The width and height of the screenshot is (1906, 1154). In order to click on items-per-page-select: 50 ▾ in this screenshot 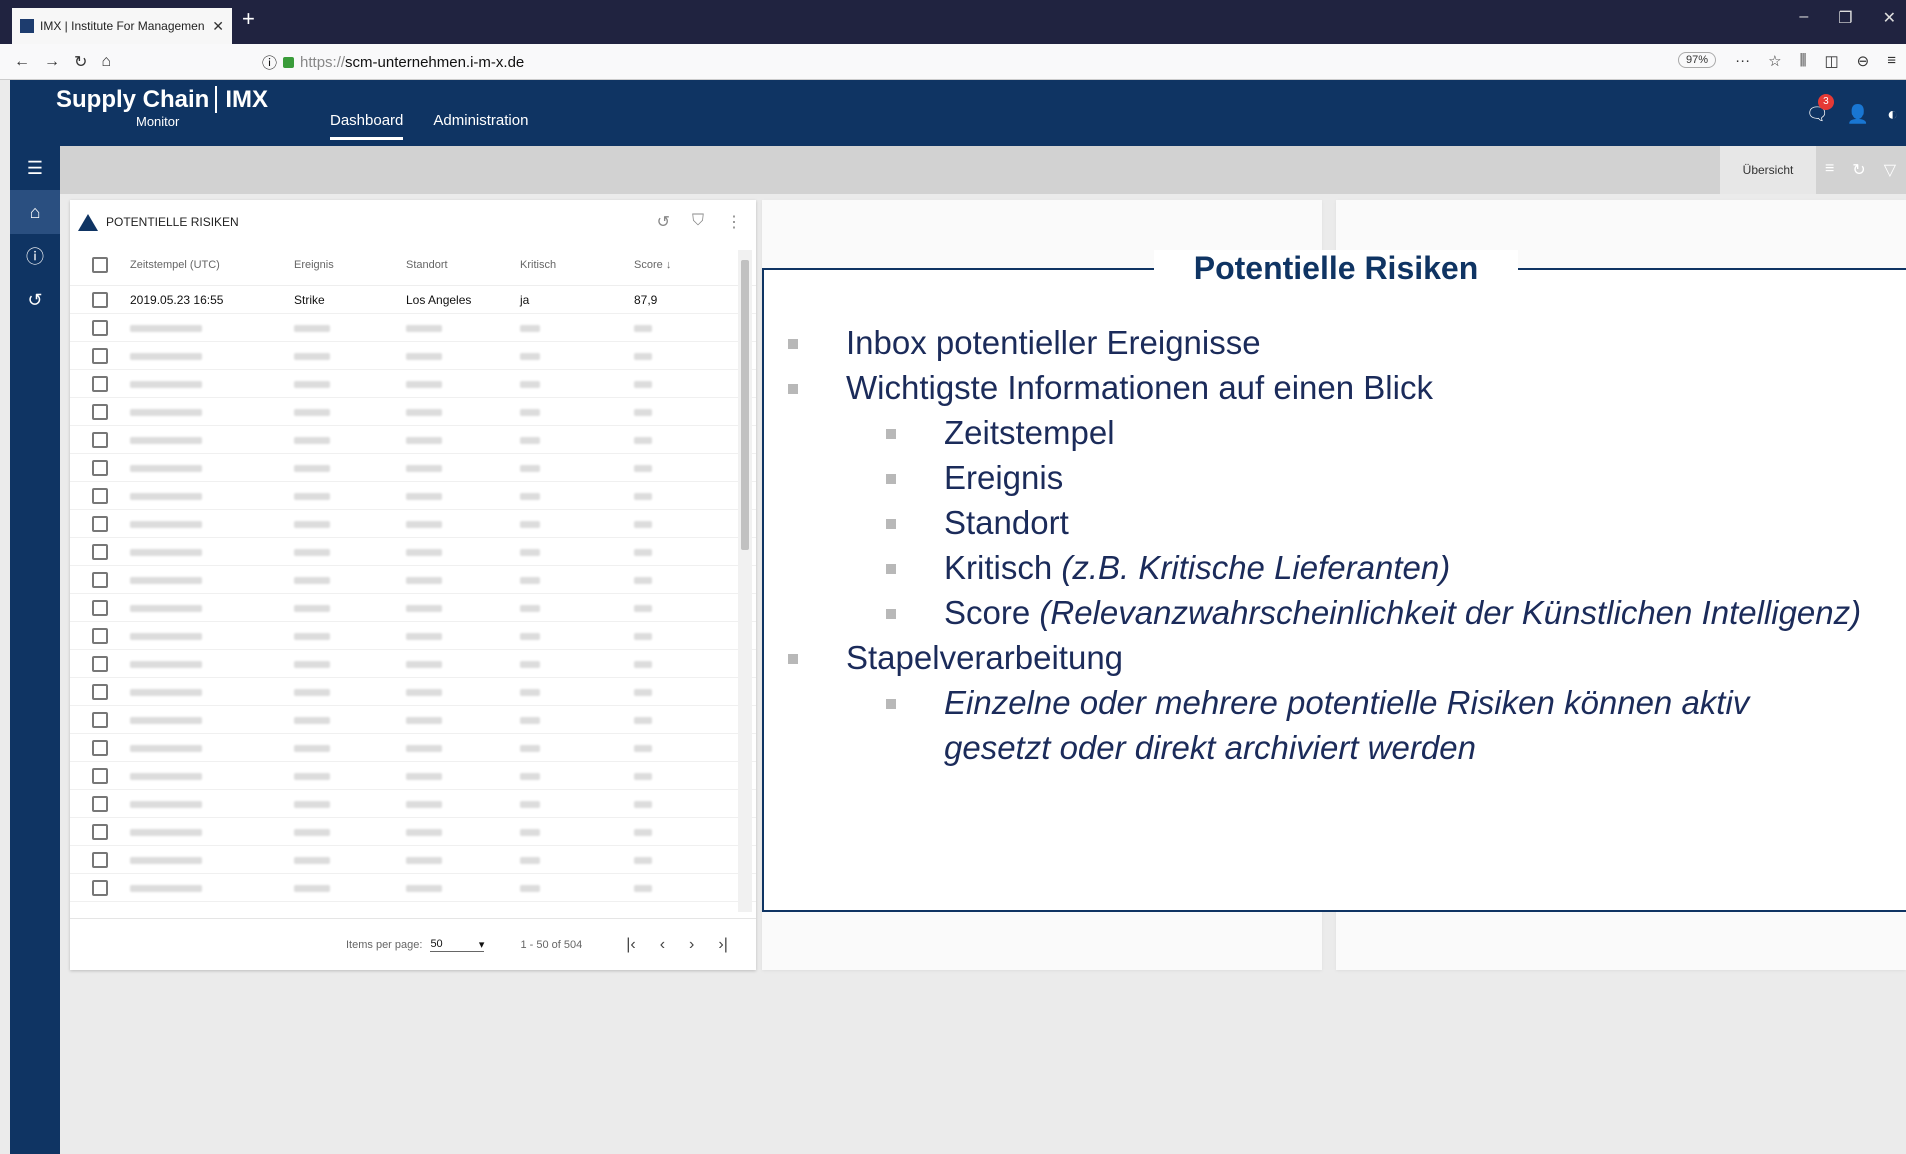, I will do `click(457, 945)`.